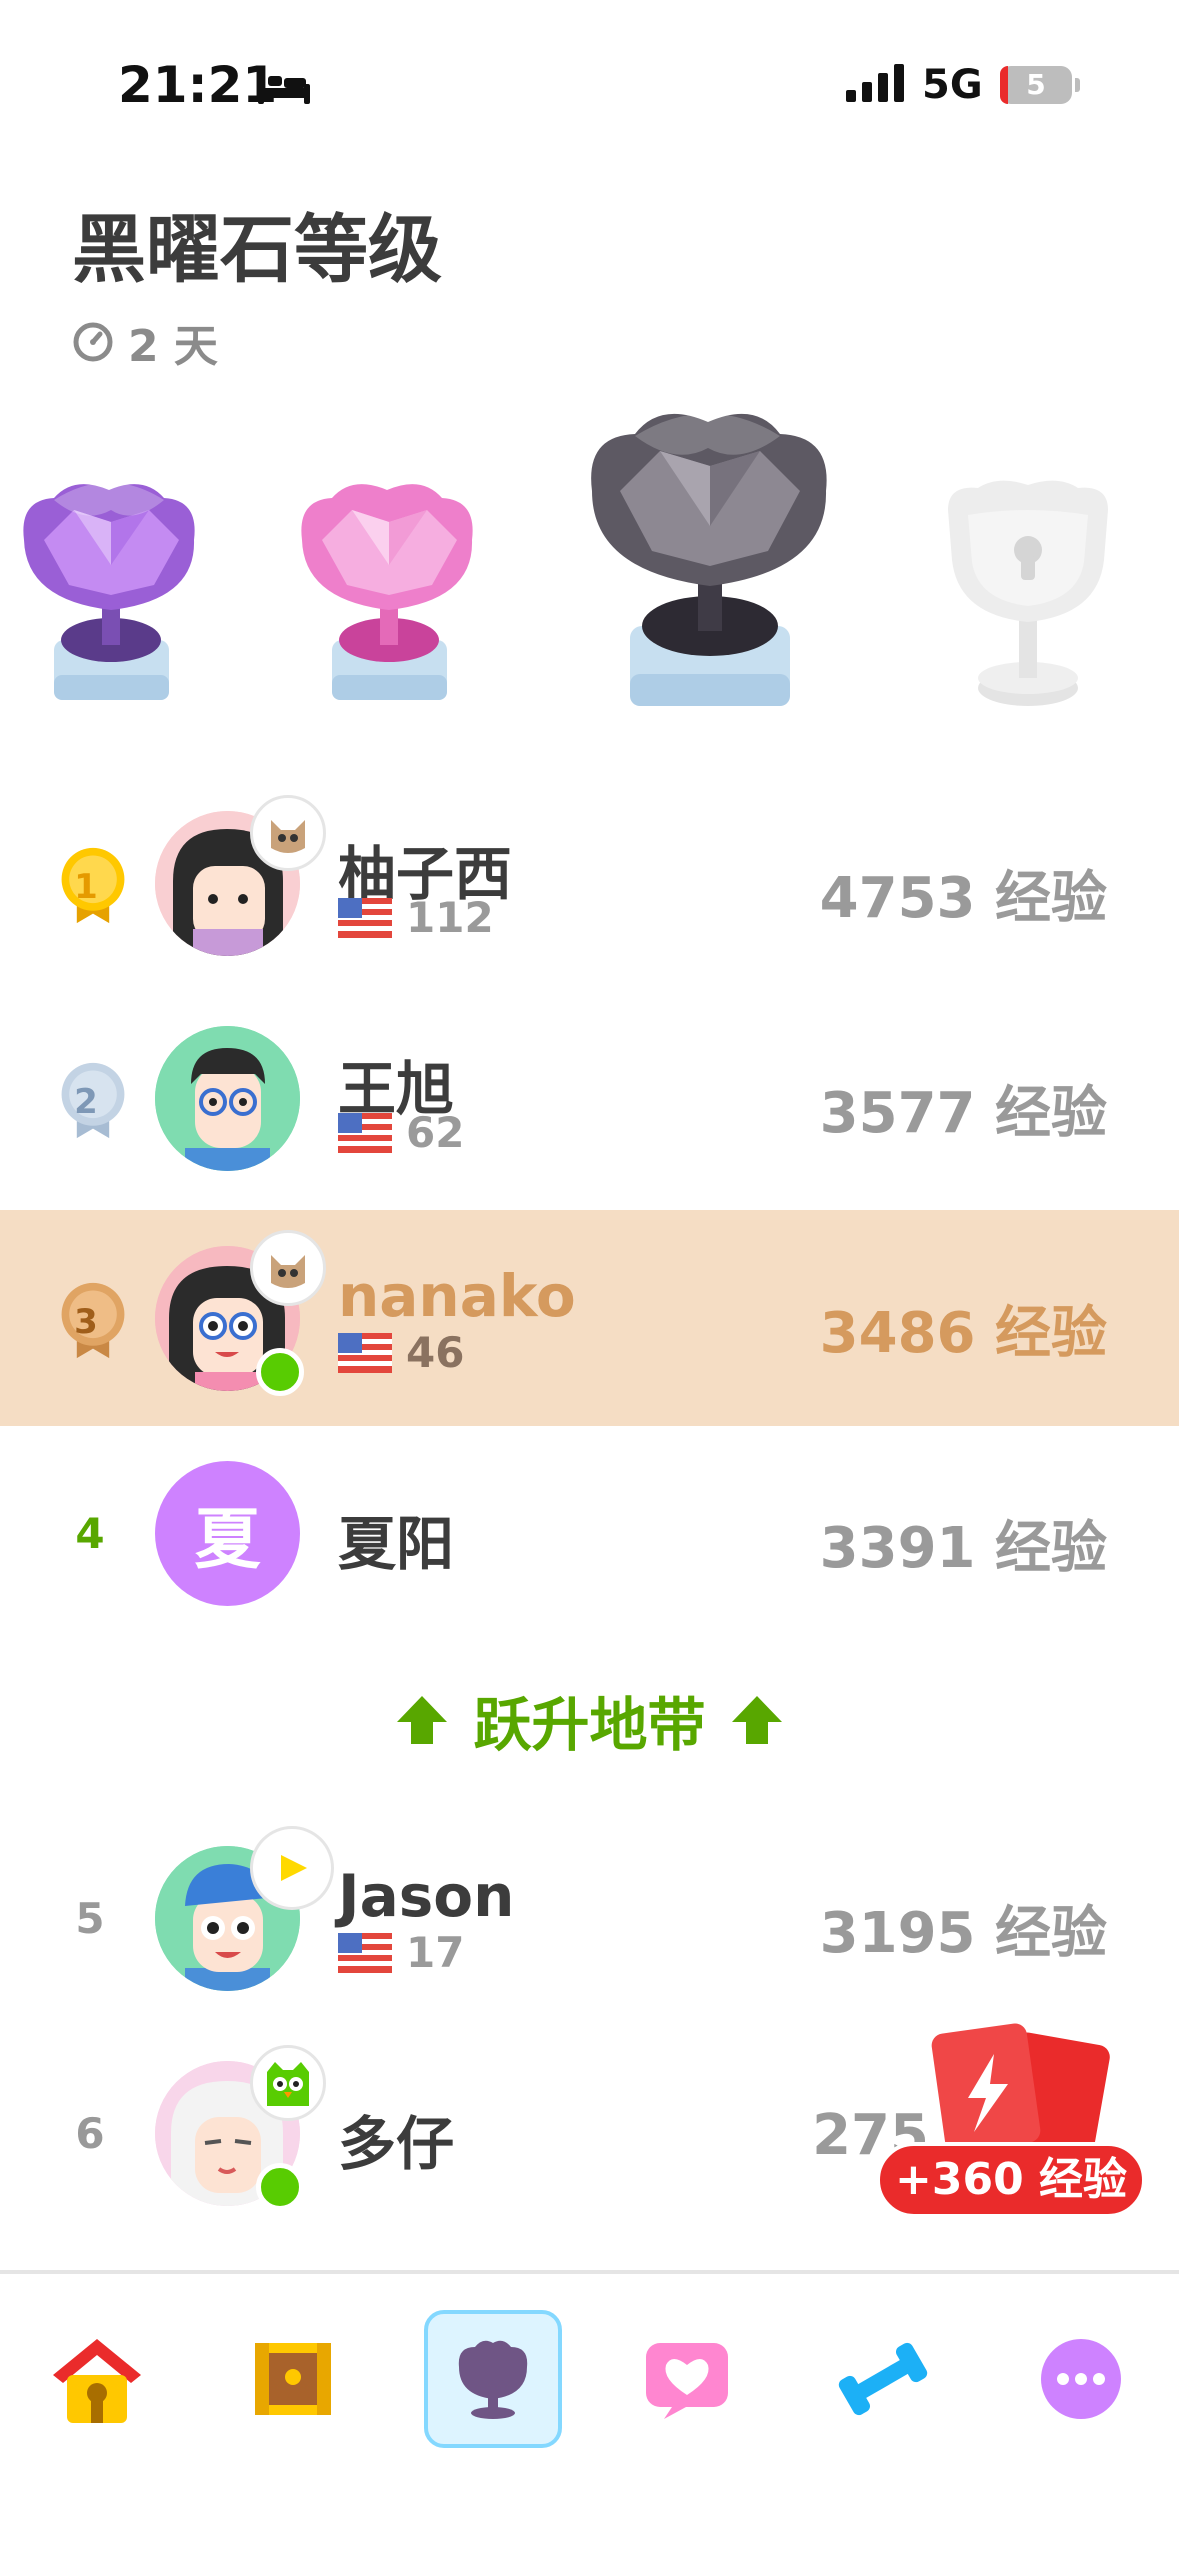 This screenshot has width=1179, height=2556. I want to click on streak-count: 112, so click(450, 917).